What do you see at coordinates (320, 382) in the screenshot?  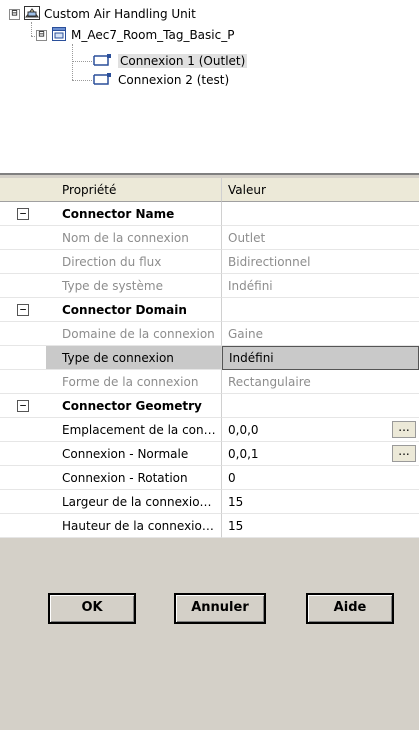 I see `property-value: Rectangulaire` at bounding box center [320, 382].